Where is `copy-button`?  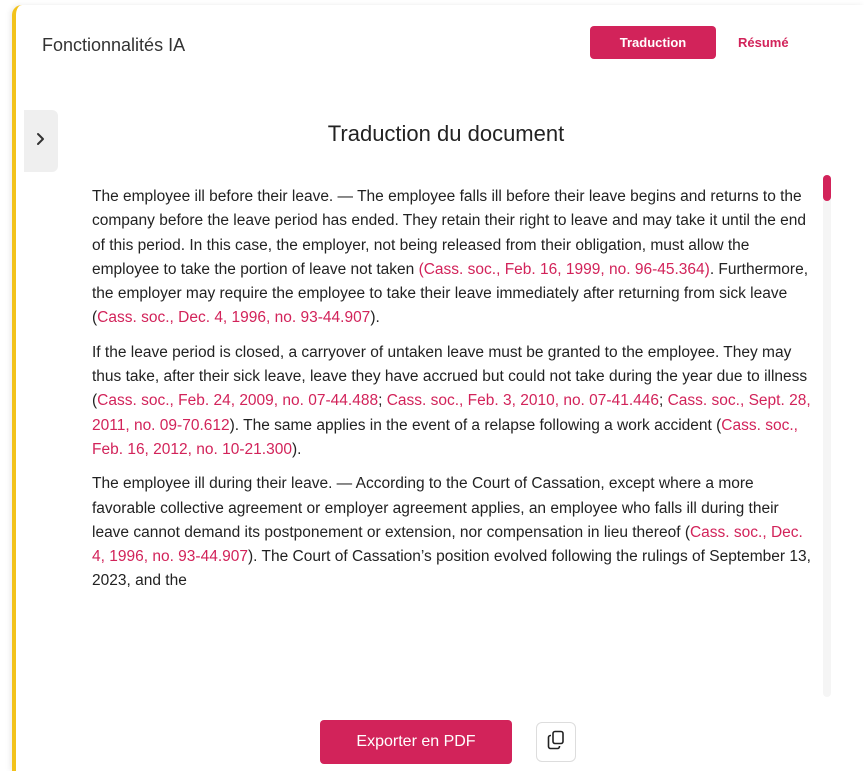 copy-button is located at coordinates (556, 742).